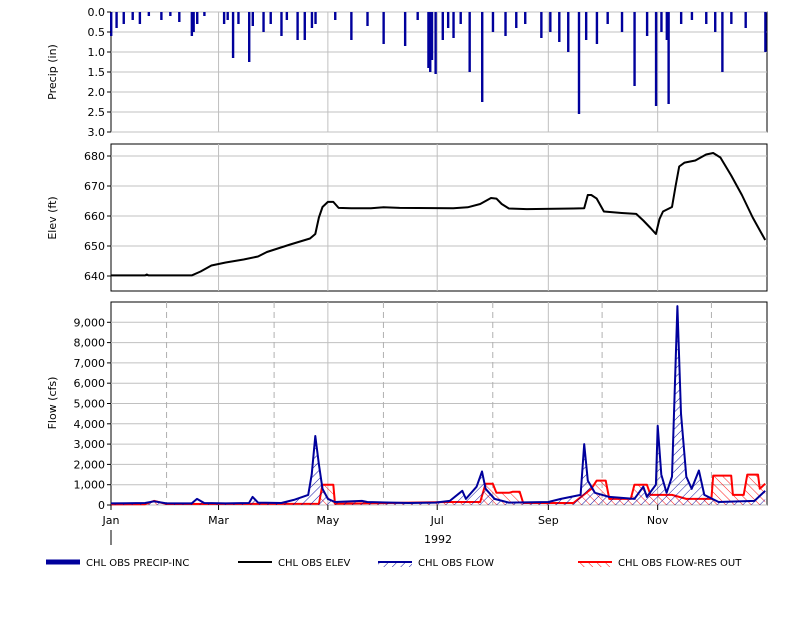 The image size is (800, 627). Describe the element at coordinates (94, 186) in the screenshot. I see `elev-ytick-label: 670` at that location.